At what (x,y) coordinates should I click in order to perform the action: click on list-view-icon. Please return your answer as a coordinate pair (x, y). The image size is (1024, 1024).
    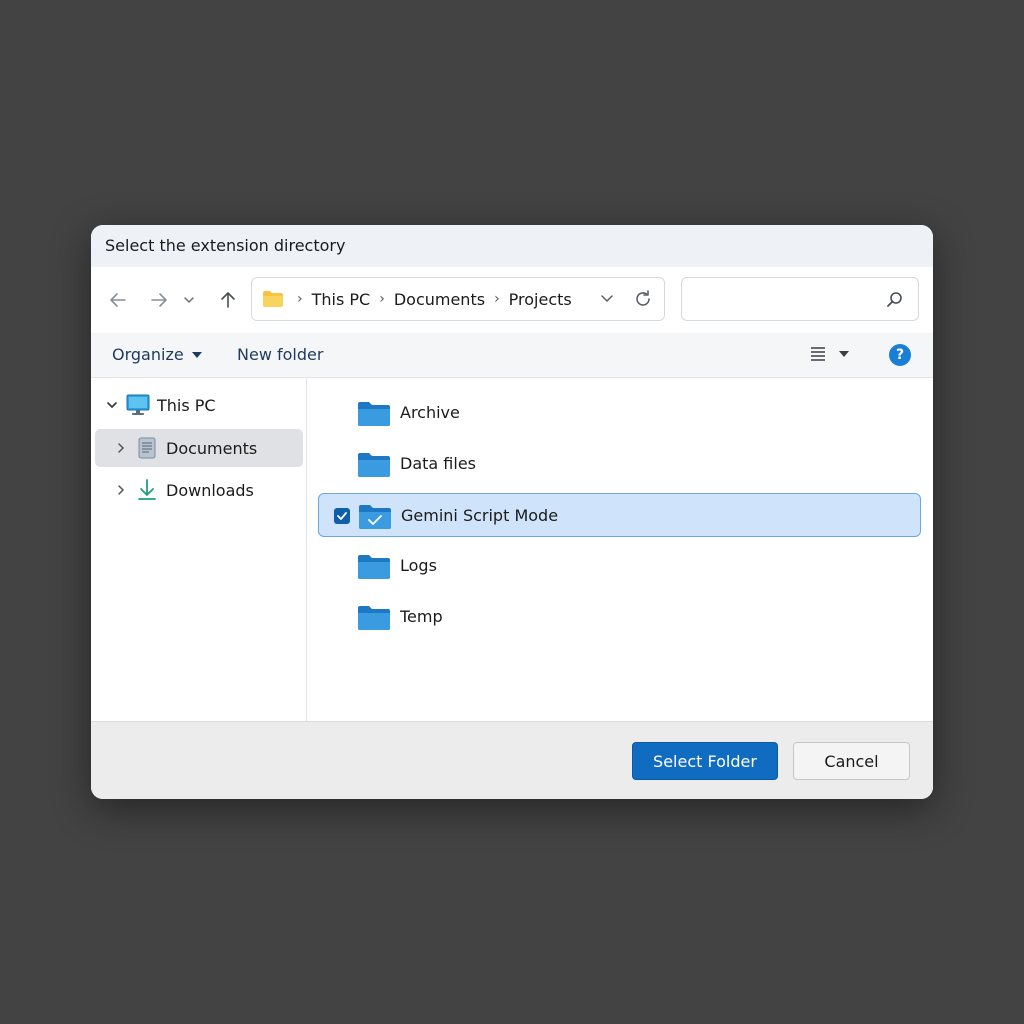
    Looking at the image, I should click on (818, 354).